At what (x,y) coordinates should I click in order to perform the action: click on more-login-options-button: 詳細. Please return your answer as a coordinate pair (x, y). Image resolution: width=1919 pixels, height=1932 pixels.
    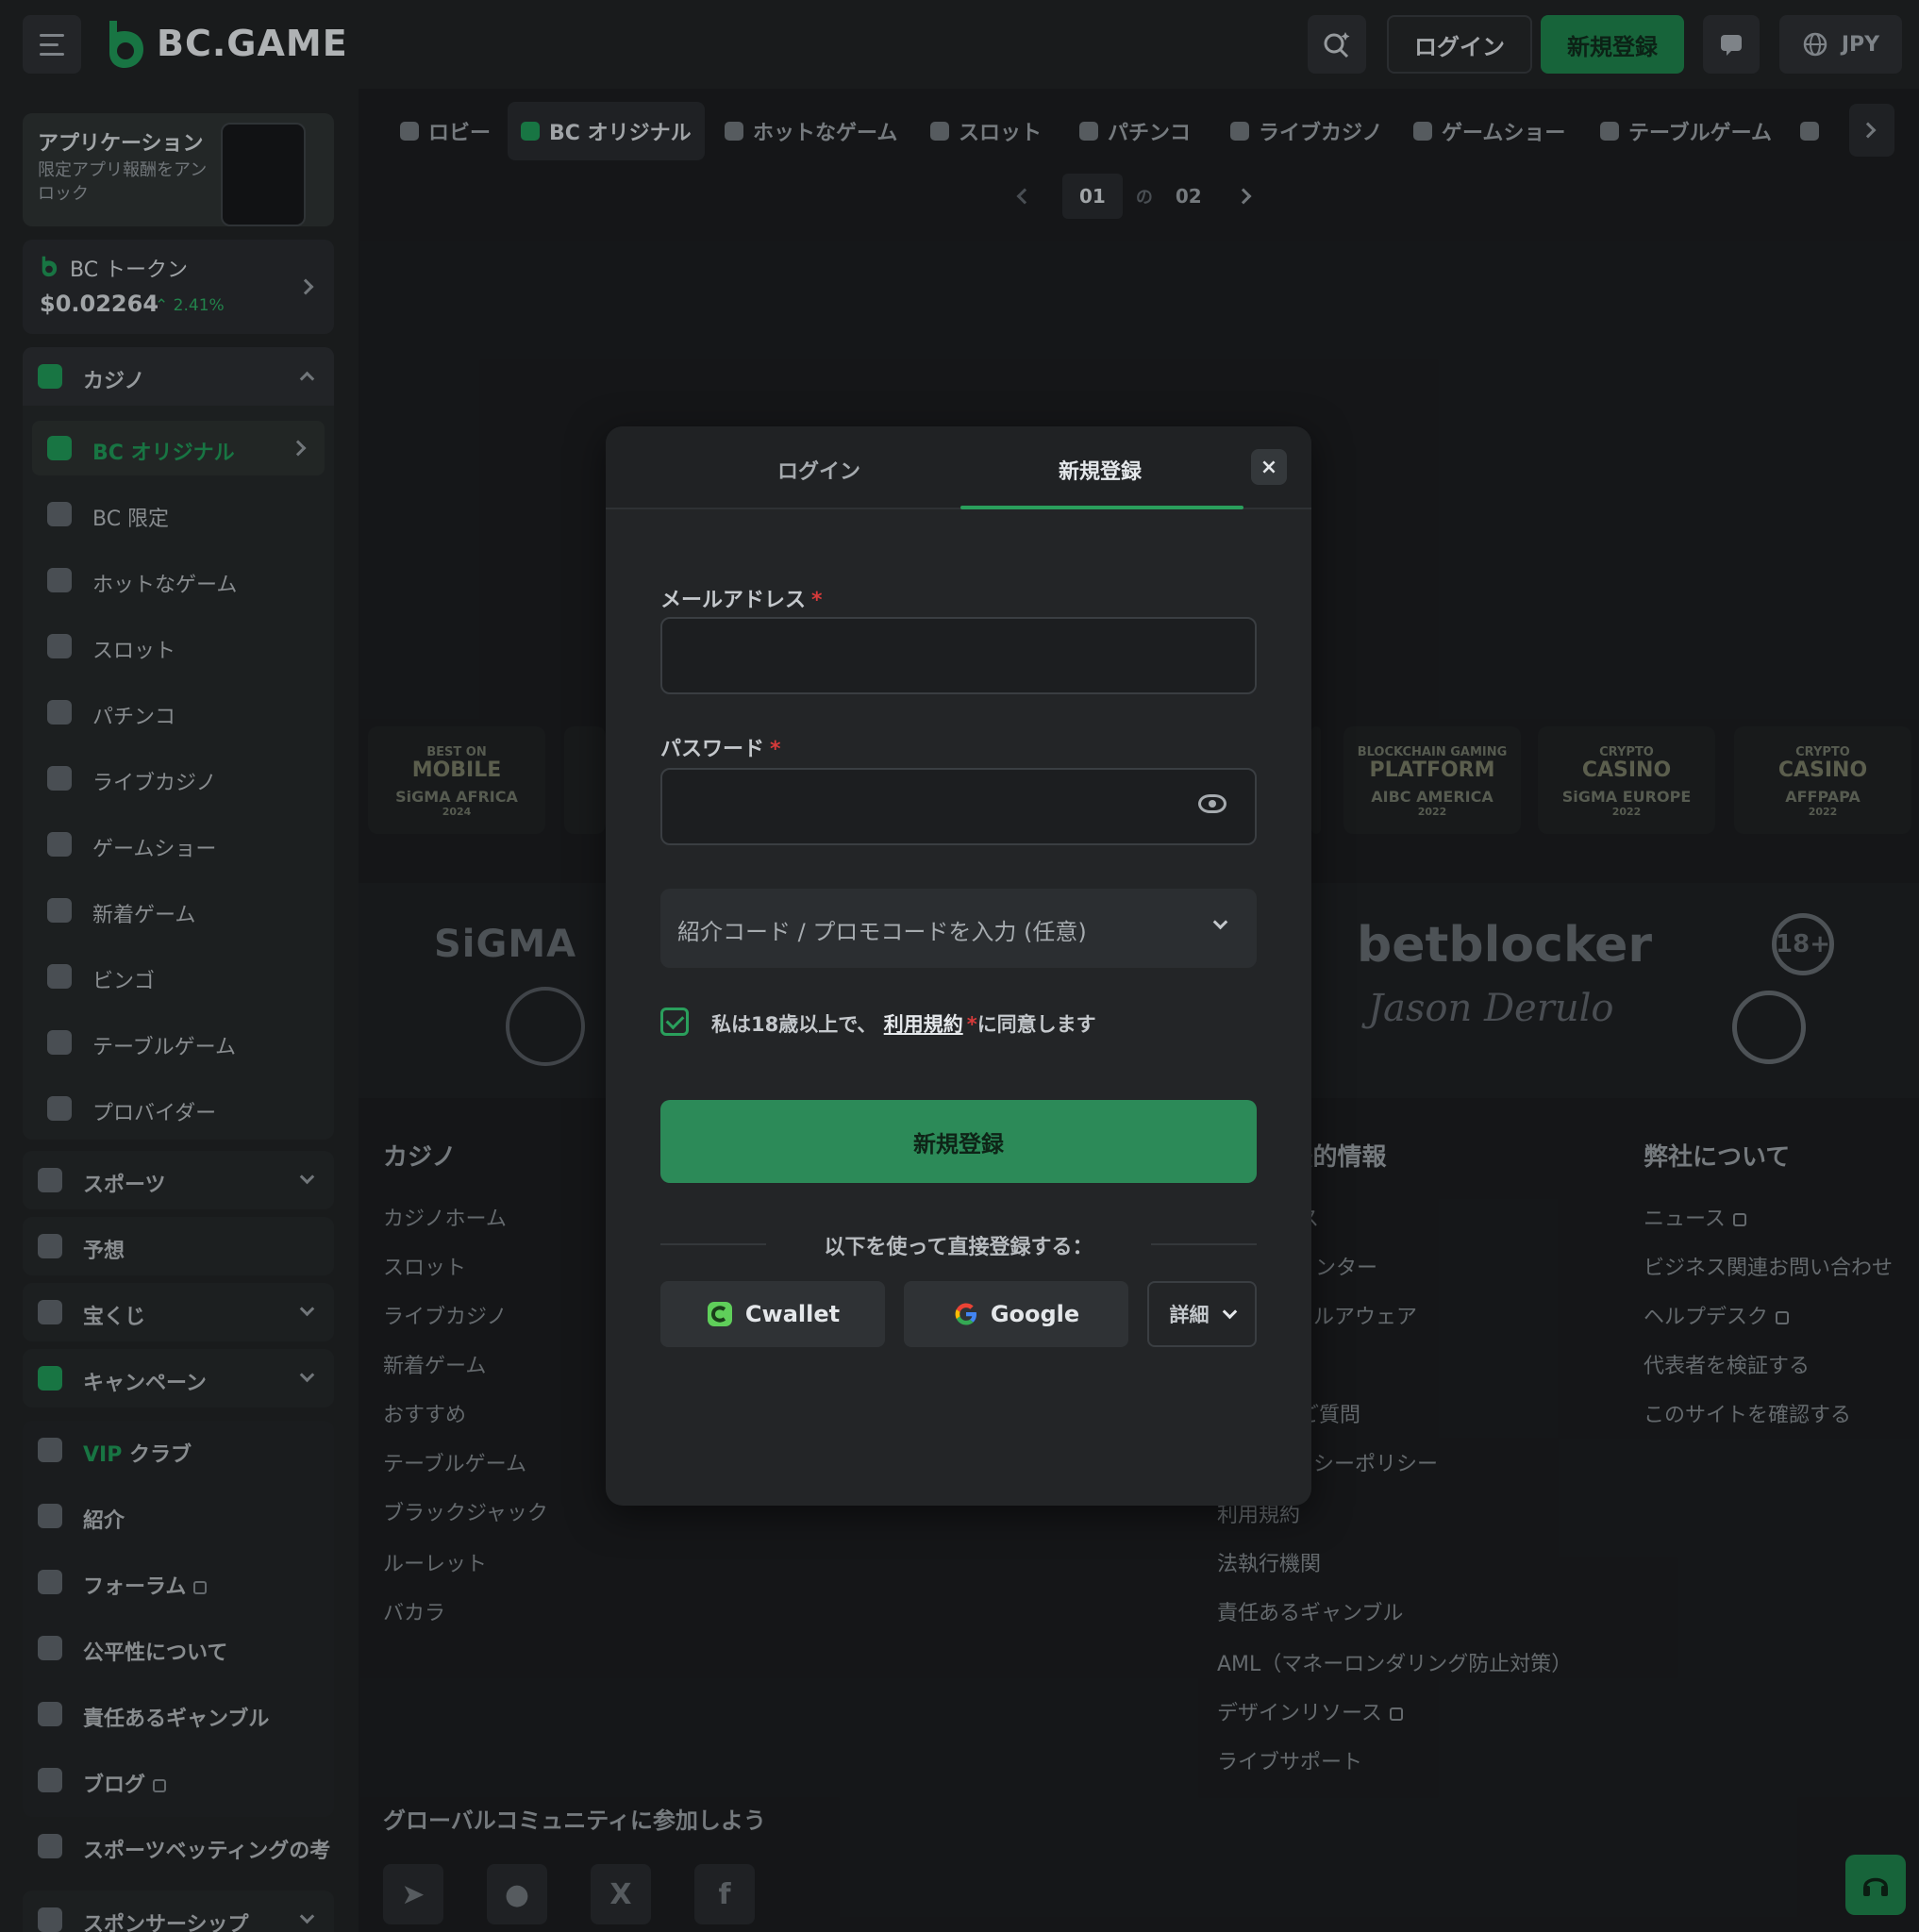
    Looking at the image, I should click on (1202, 1314).